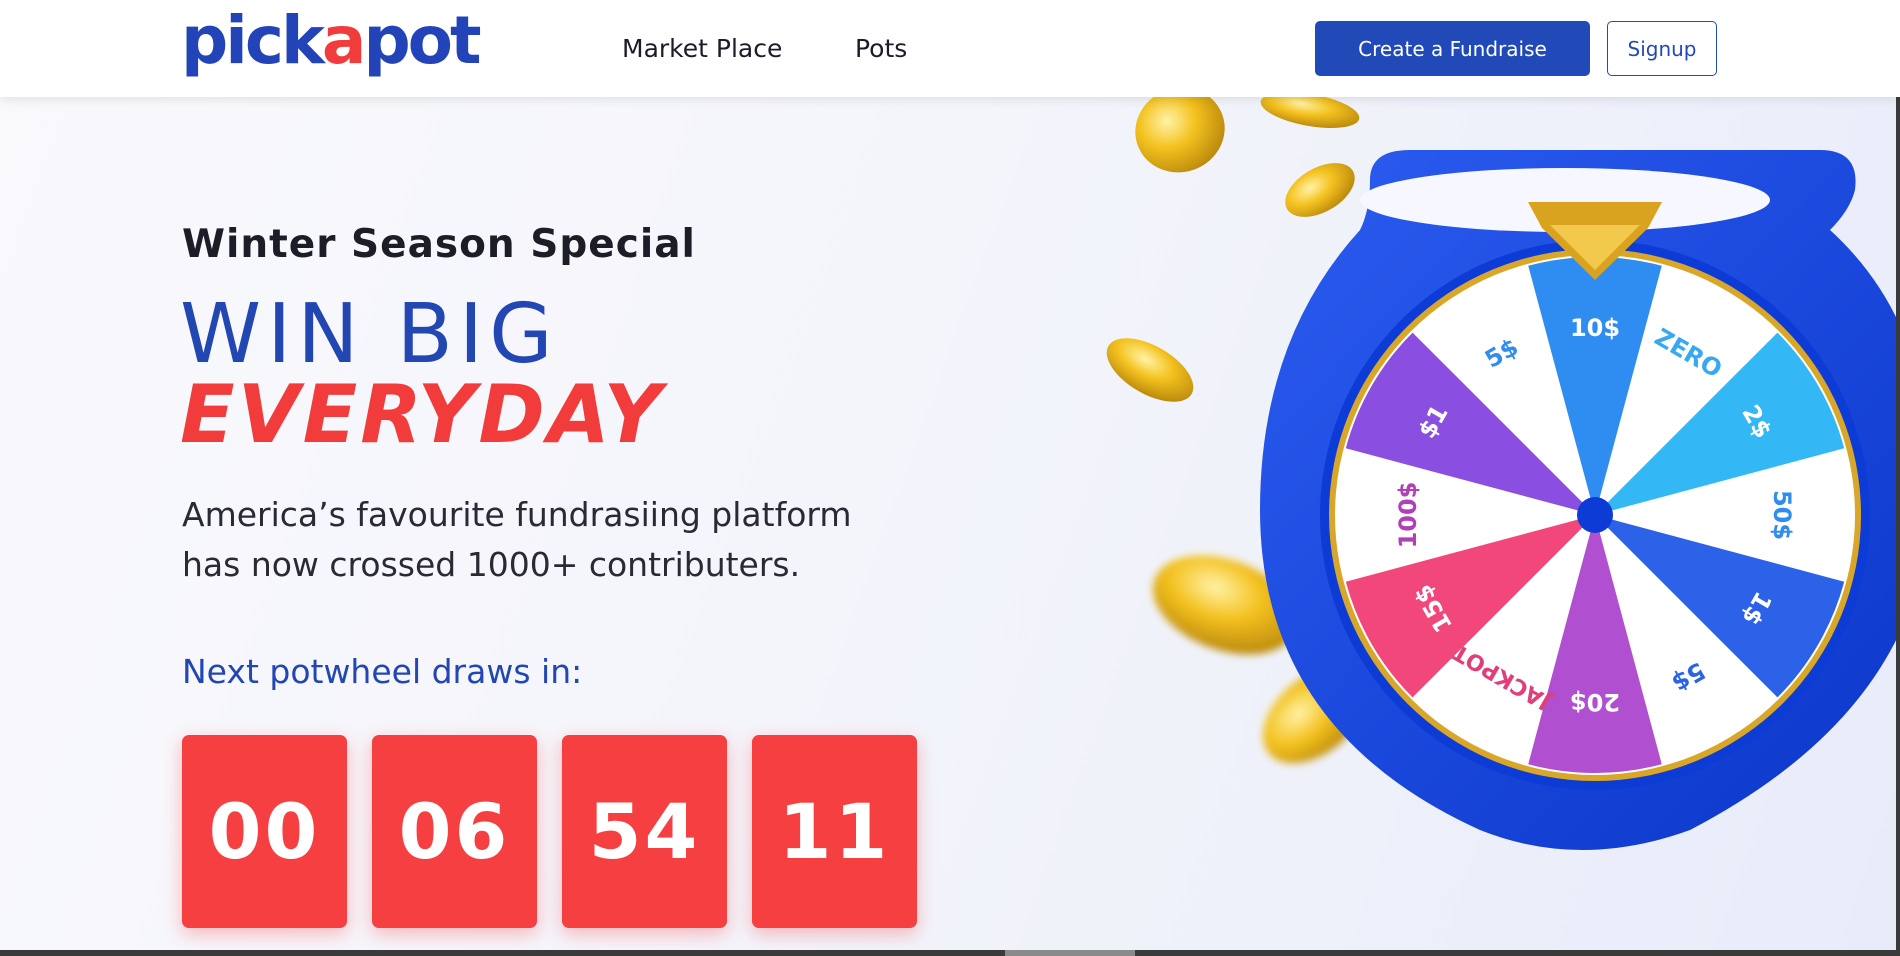  I want to click on signup-button: Signup, so click(1662, 48).